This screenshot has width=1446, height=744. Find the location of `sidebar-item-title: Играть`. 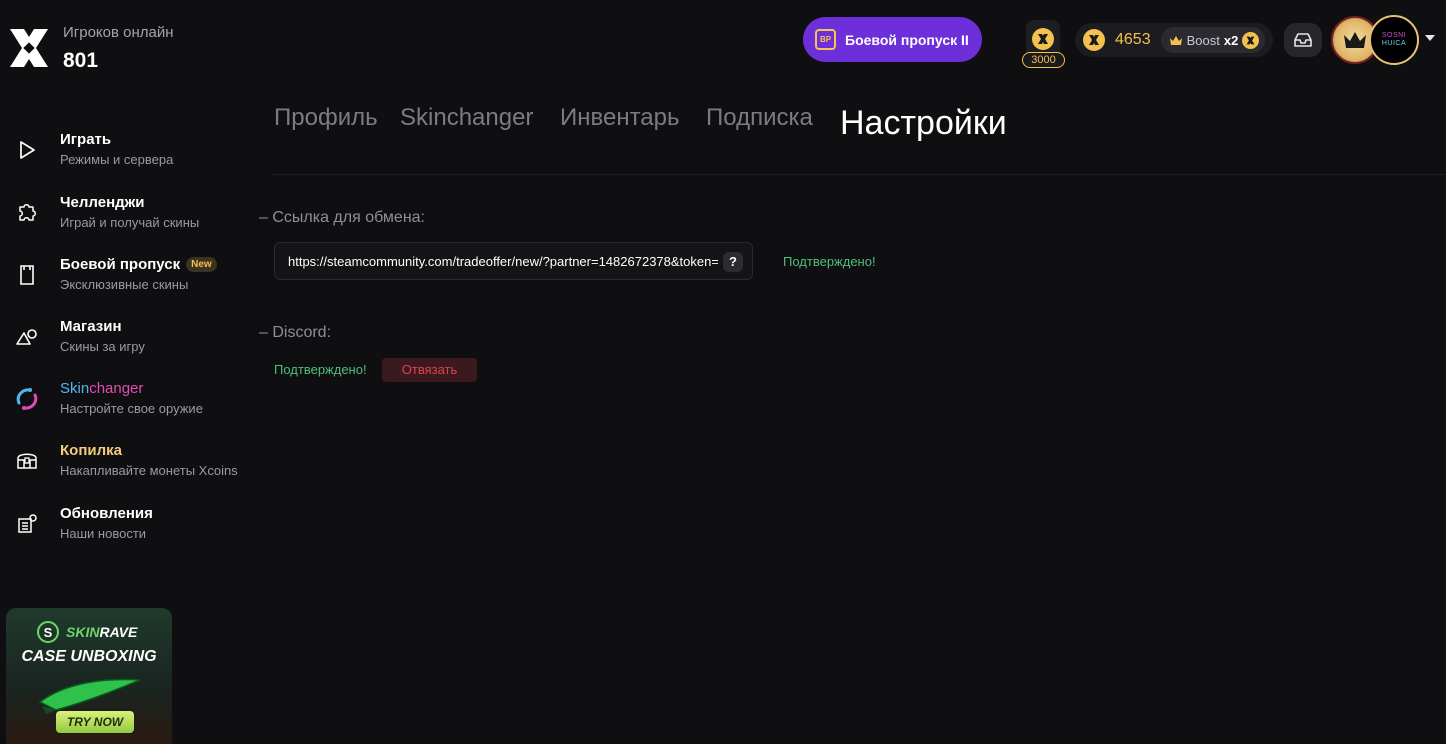

sidebar-item-title: Играть is located at coordinates (86, 139).